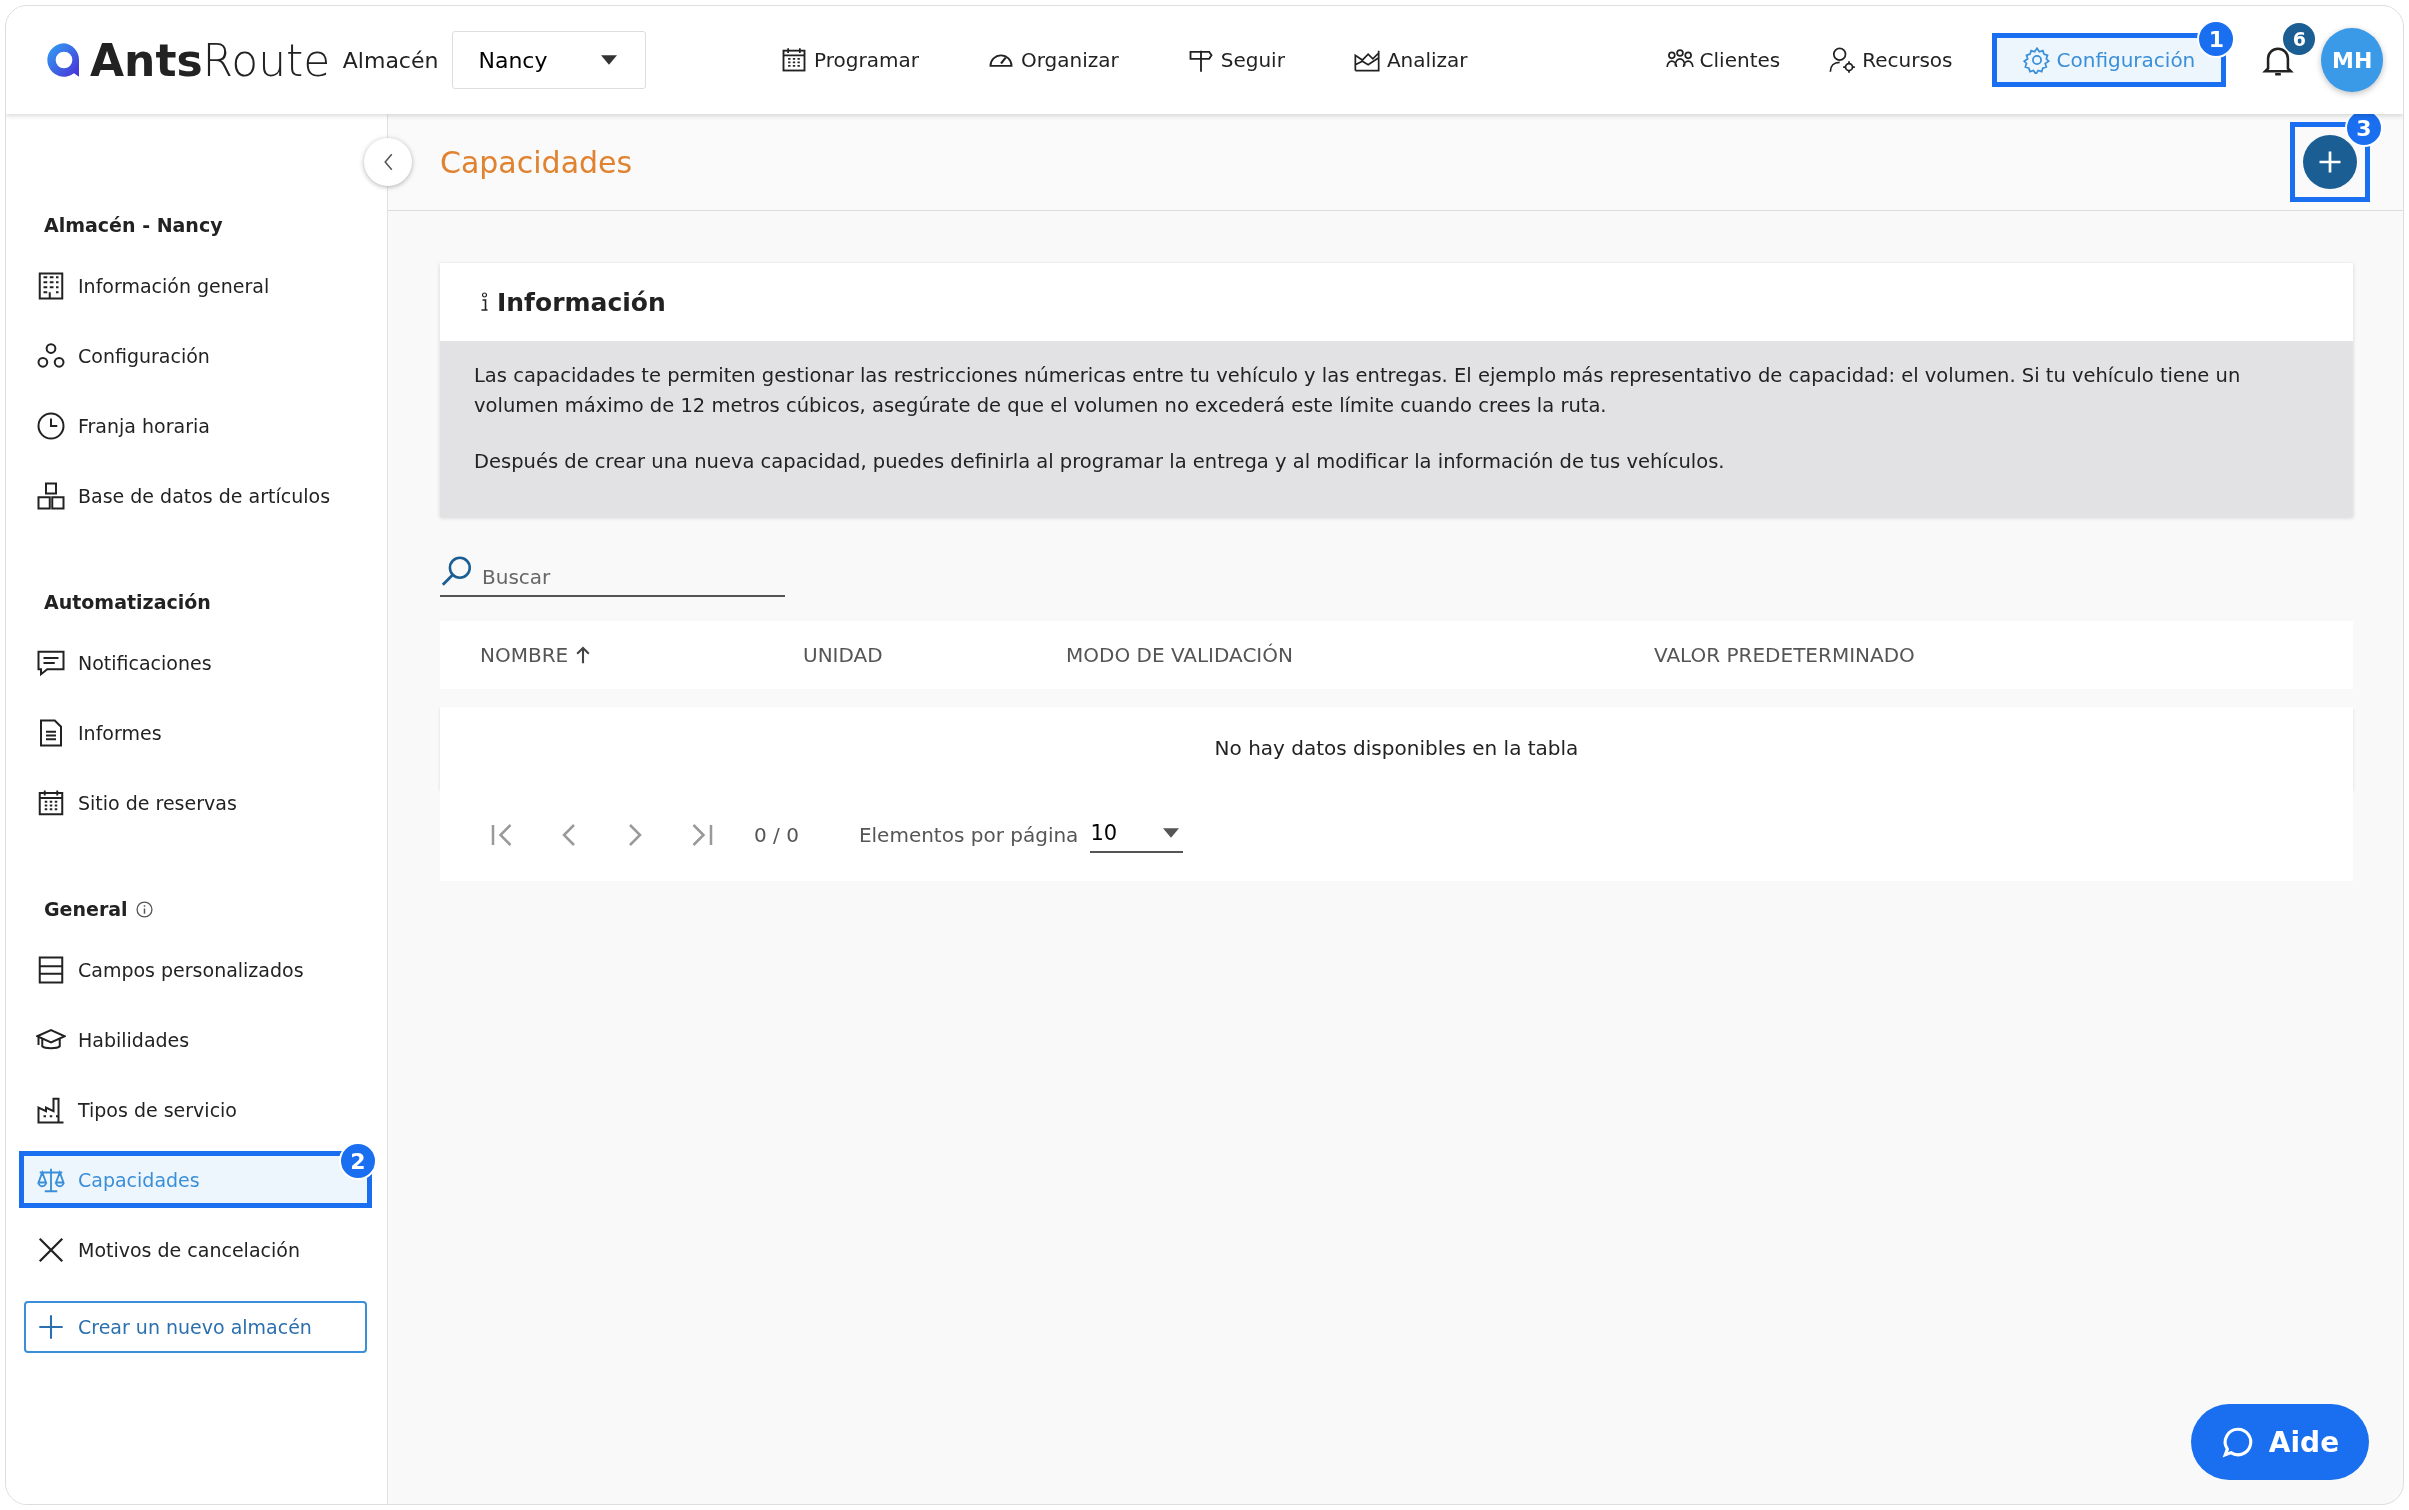 This screenshot has height=1510, width=2409. I want to click on per-page-label: Elementos por página, so click(968, 835).